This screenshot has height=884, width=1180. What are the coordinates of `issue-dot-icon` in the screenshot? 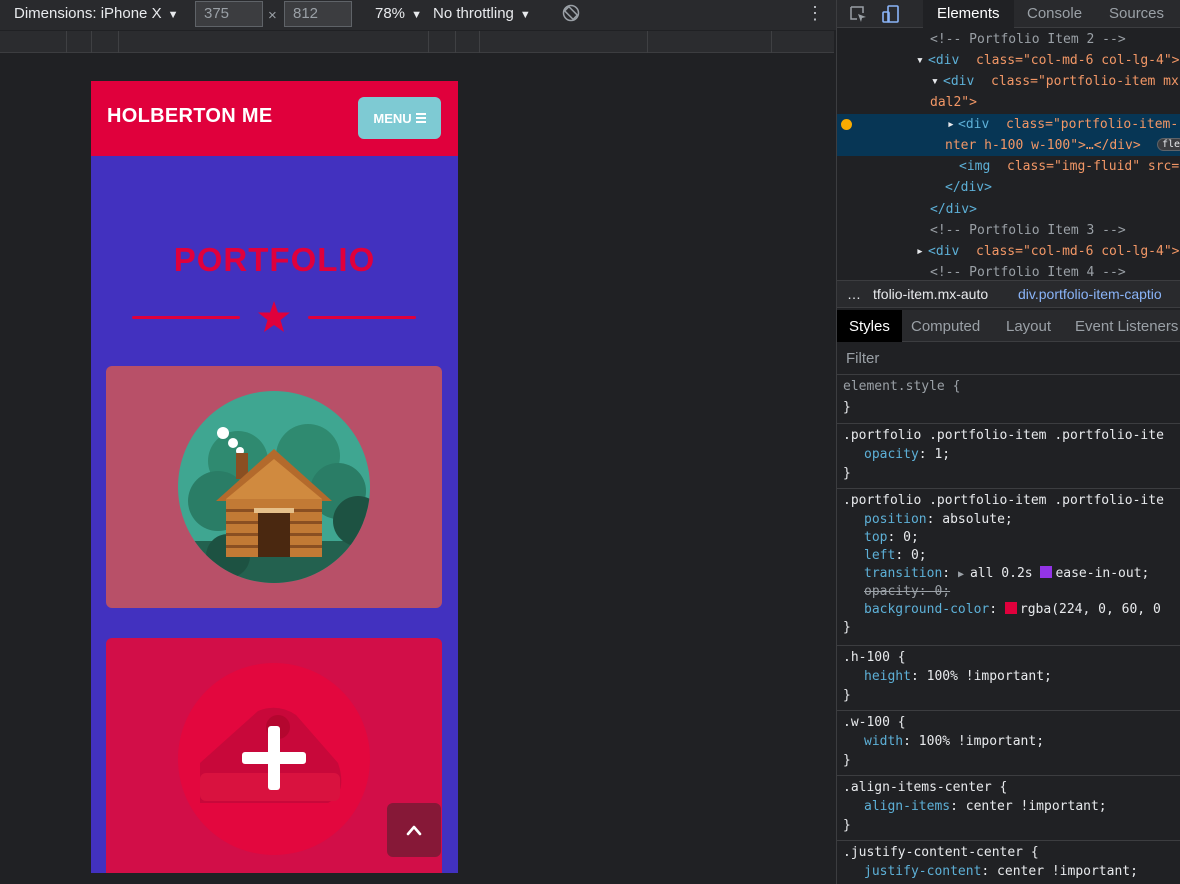 It's located at (846, 124).